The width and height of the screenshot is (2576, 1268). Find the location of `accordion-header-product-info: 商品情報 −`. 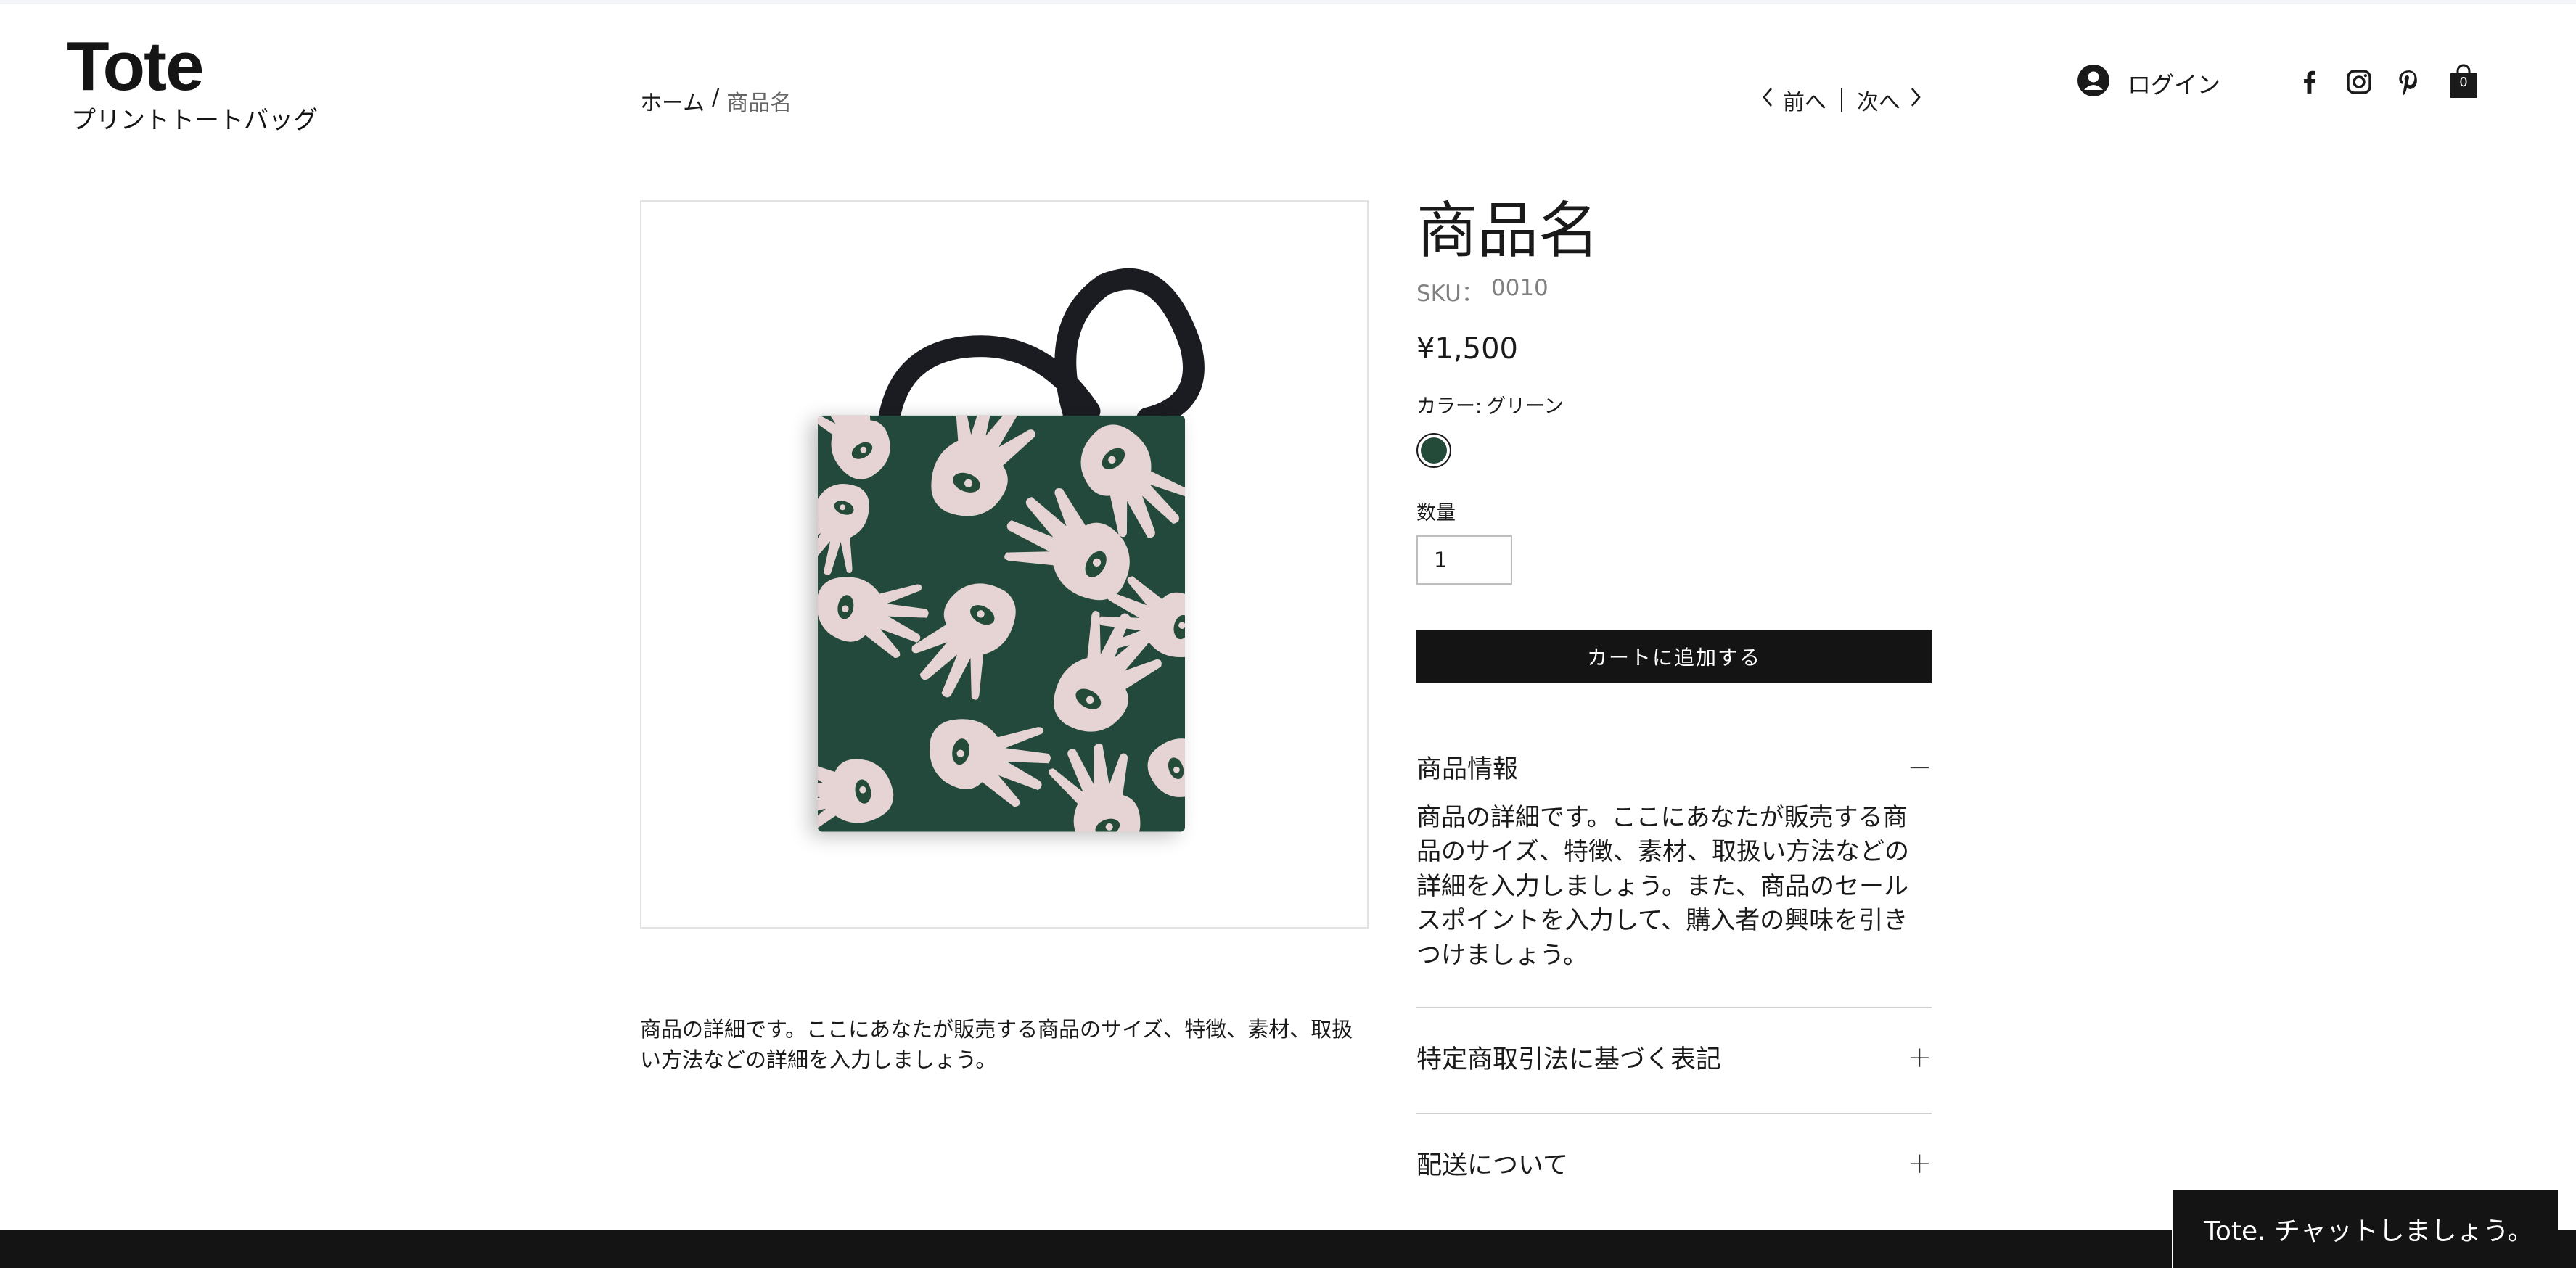

accordion-header-product-info: 商品情報 − is located at coordinates (1674, 768).